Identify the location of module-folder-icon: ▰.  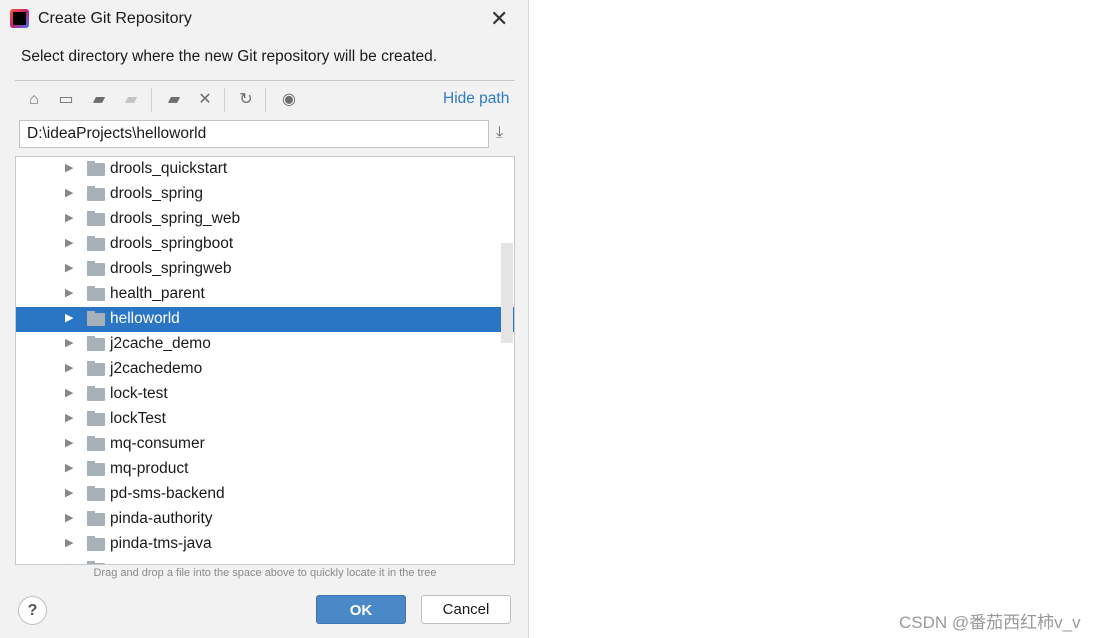
(131, 100).